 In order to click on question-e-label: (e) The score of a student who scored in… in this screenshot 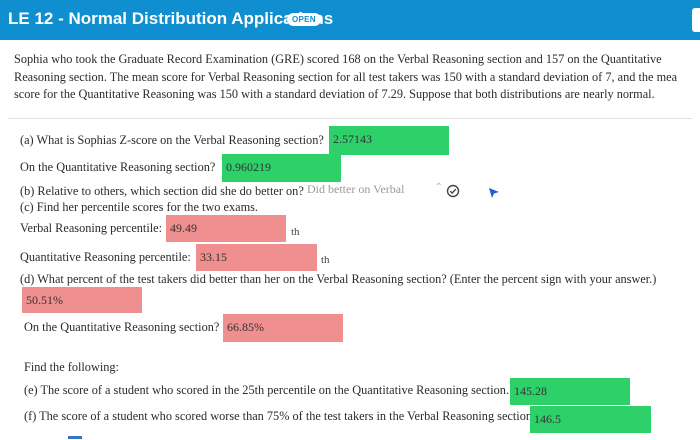, I will do `click(267, 390)`.